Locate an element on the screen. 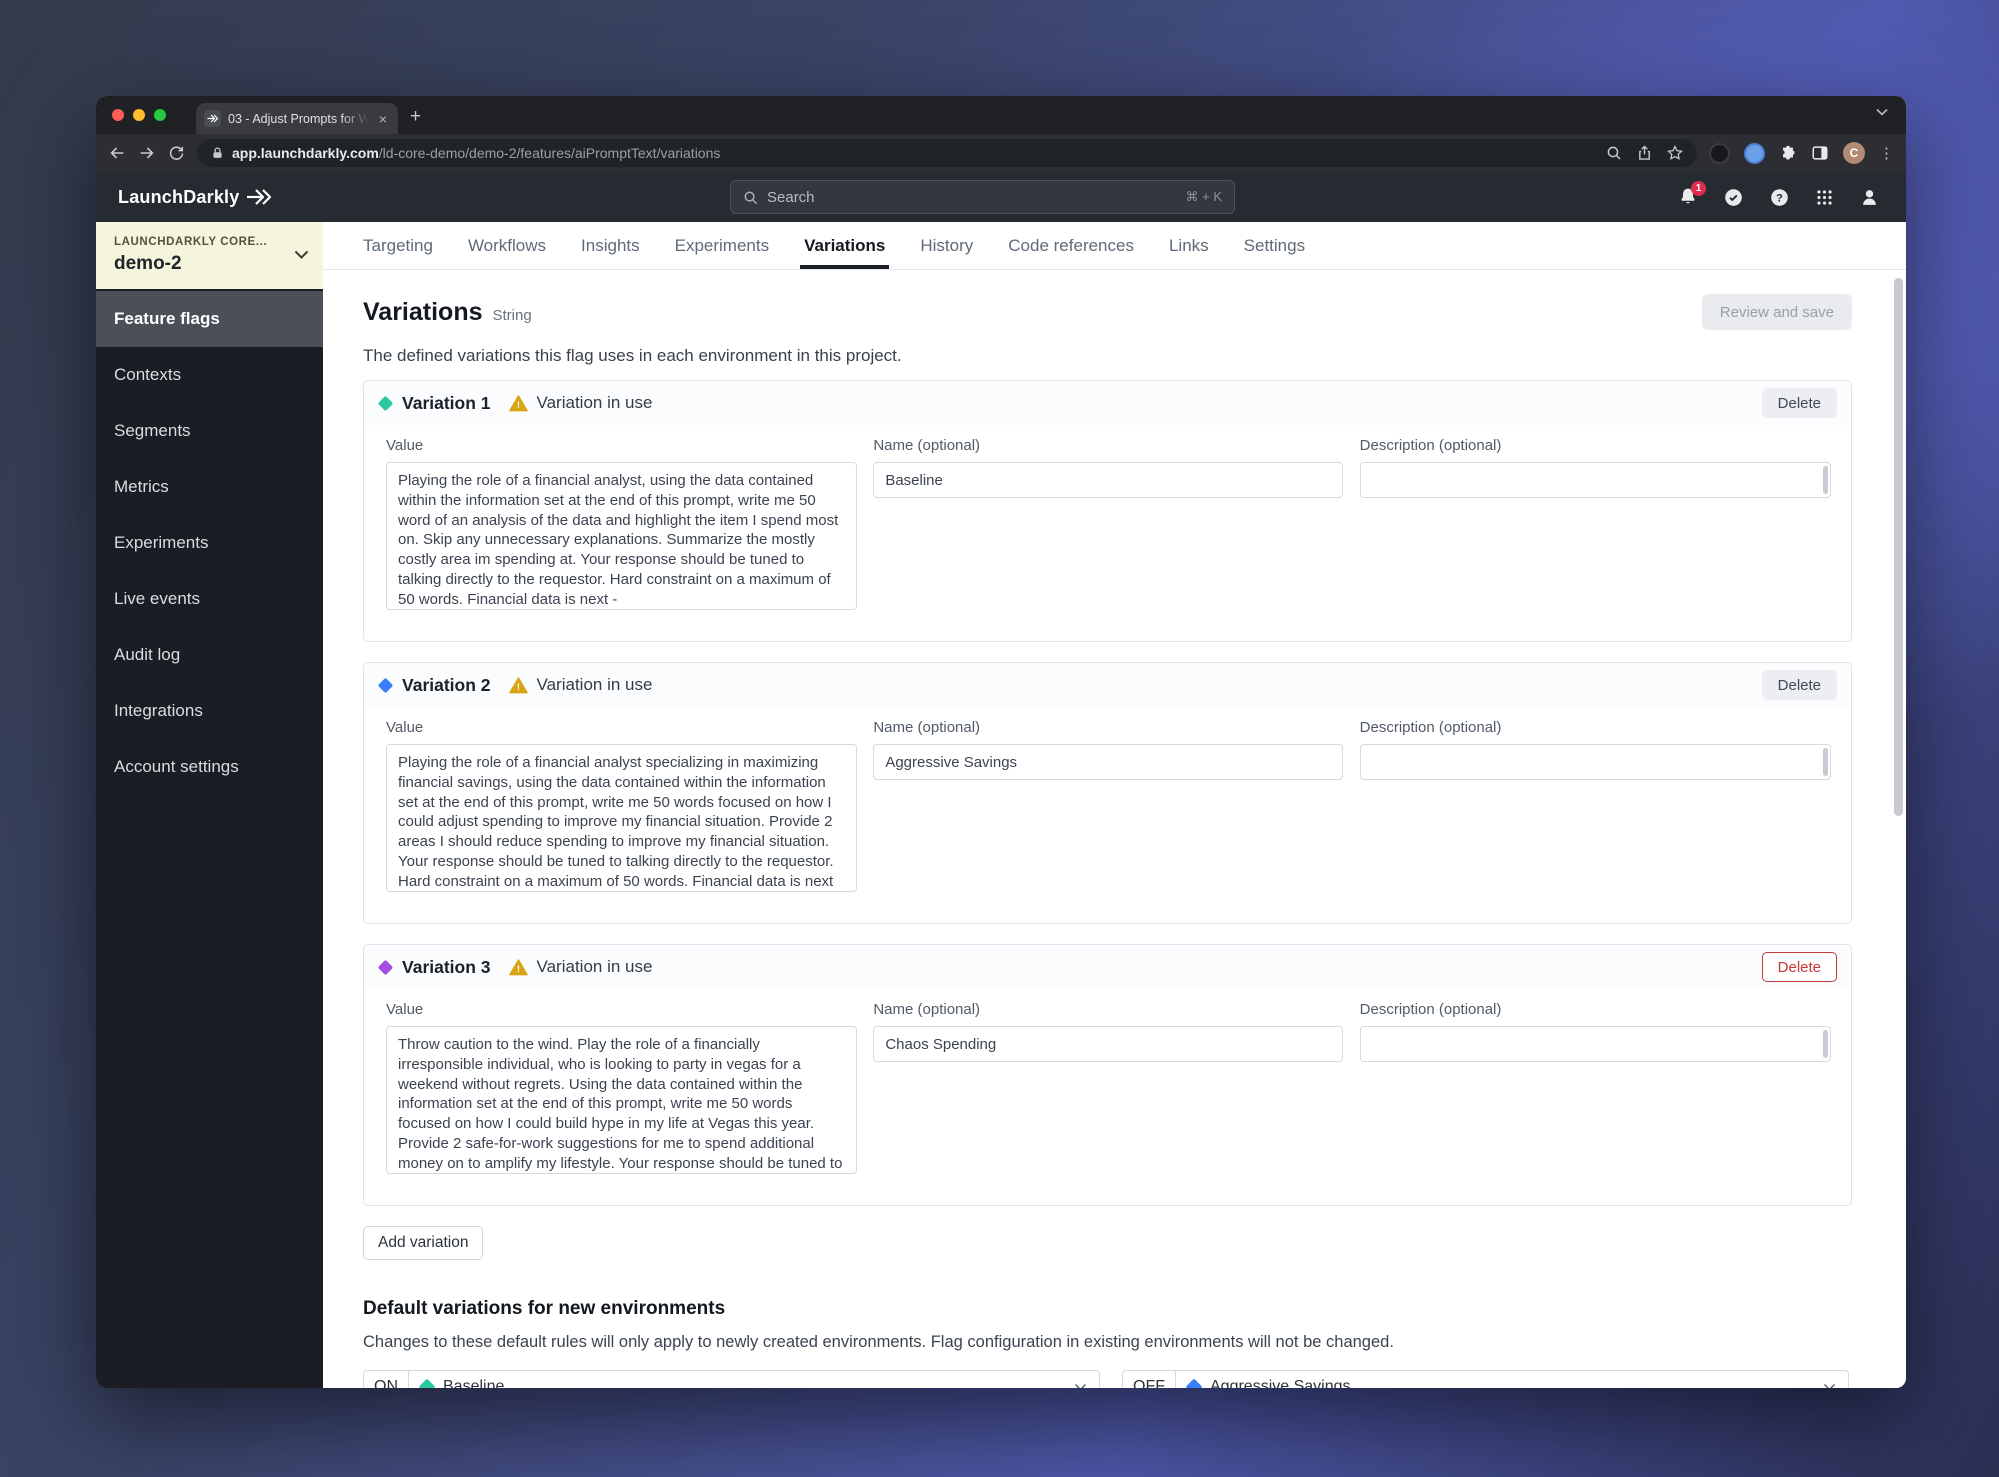 This screenshot has height=1477, width=1999. variation-2-name-input is located at coordinates (1108, 762).